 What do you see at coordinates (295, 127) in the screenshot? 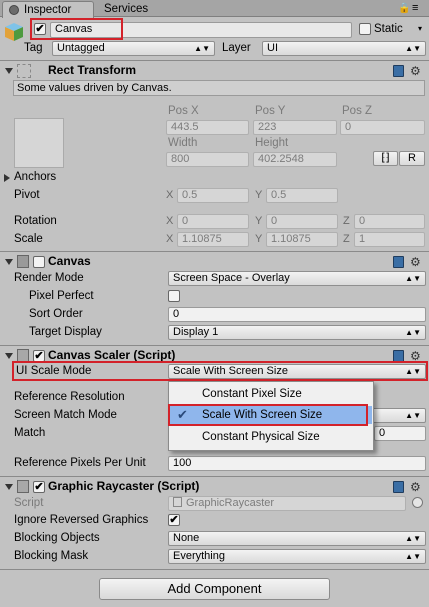
I see `pos-y-field: 223` at bounding box center [295, 127].